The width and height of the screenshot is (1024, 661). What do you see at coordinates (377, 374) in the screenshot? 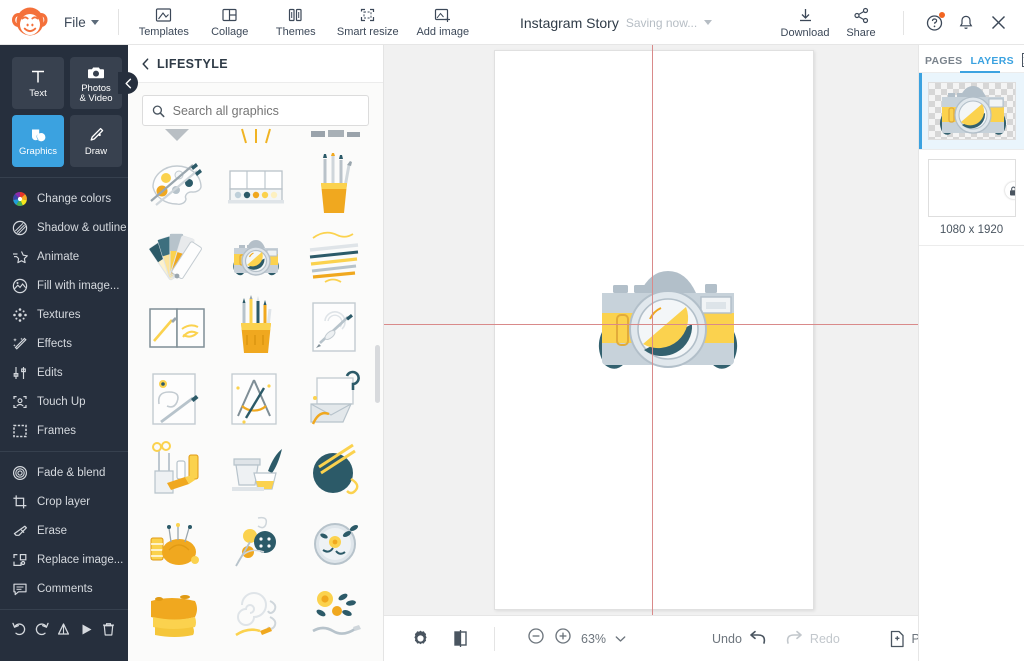
I see `graphics-scrollbar-thumb` at bounding box center [377, 374].